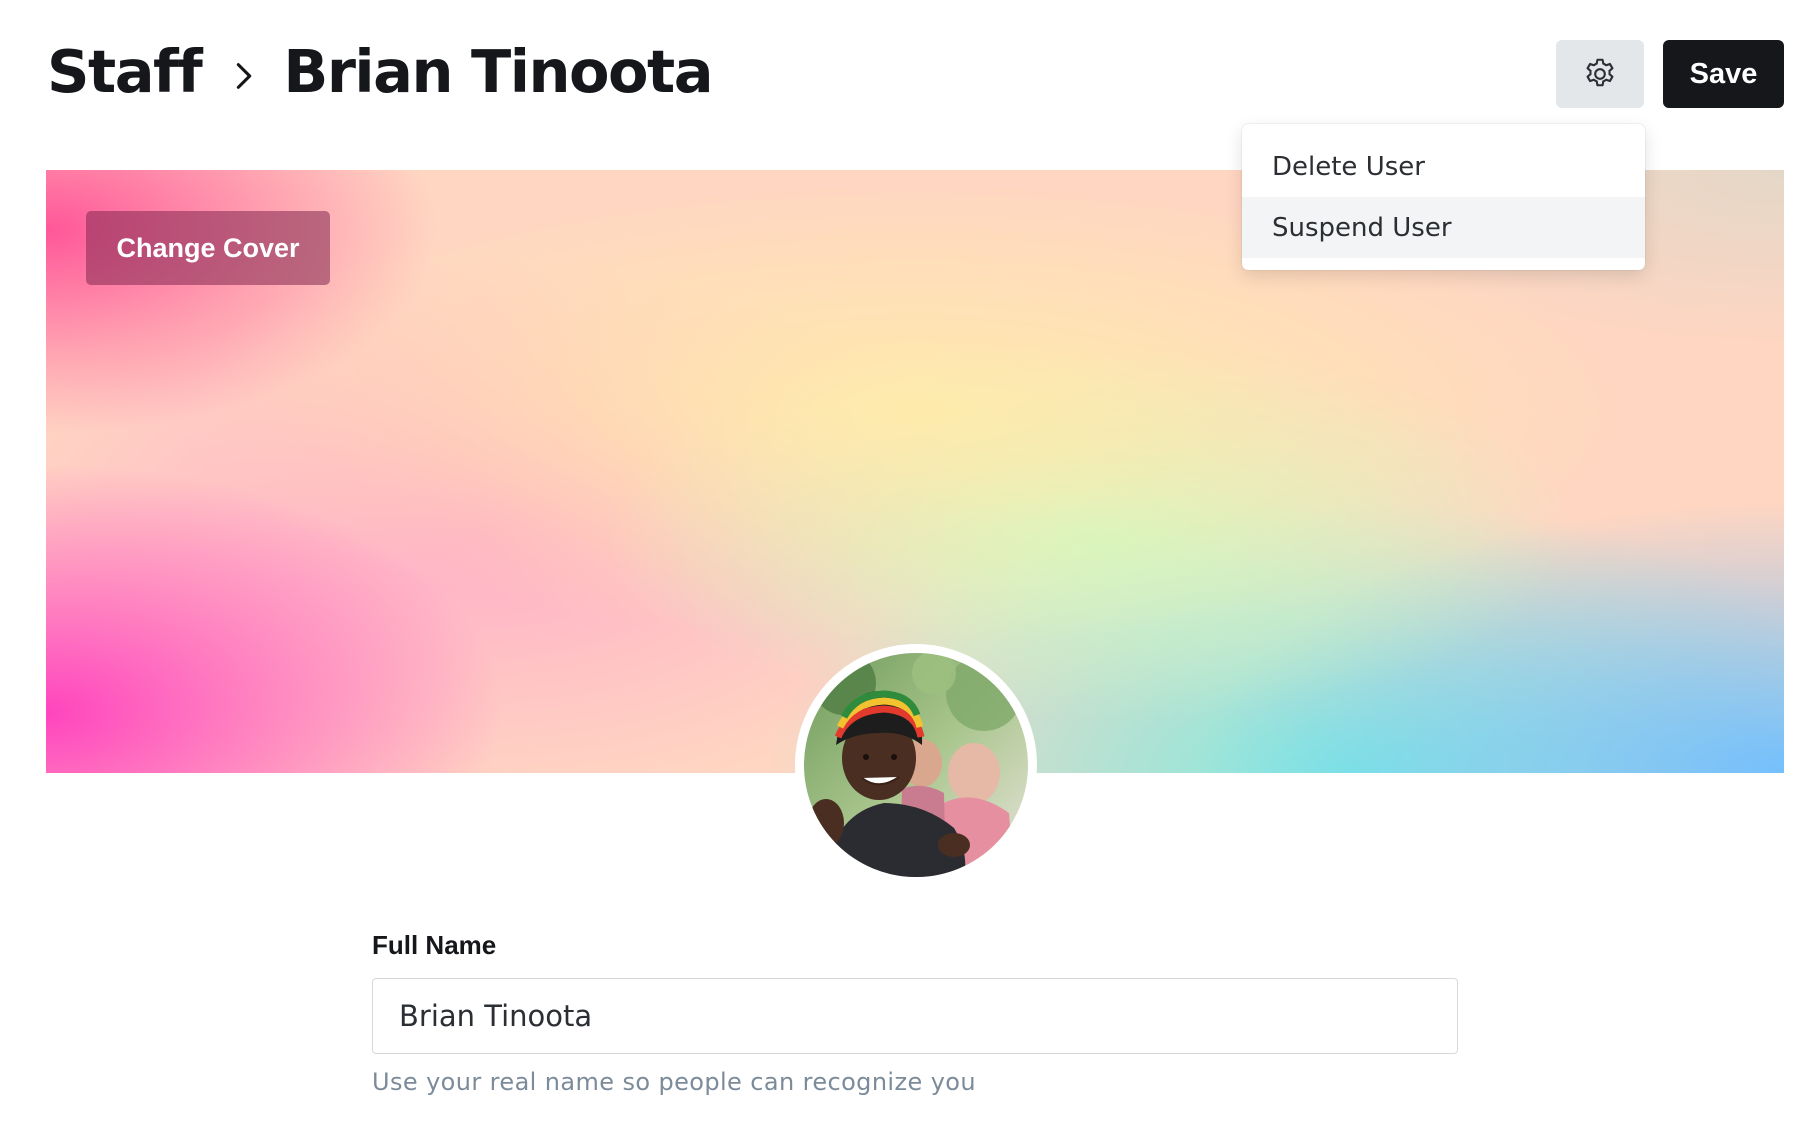 The image size is (1810, 1128). What do you see at coordinates (244, 76) in the screenshot?
I see `chevron-right-icon` at bounding box center [244, 76].